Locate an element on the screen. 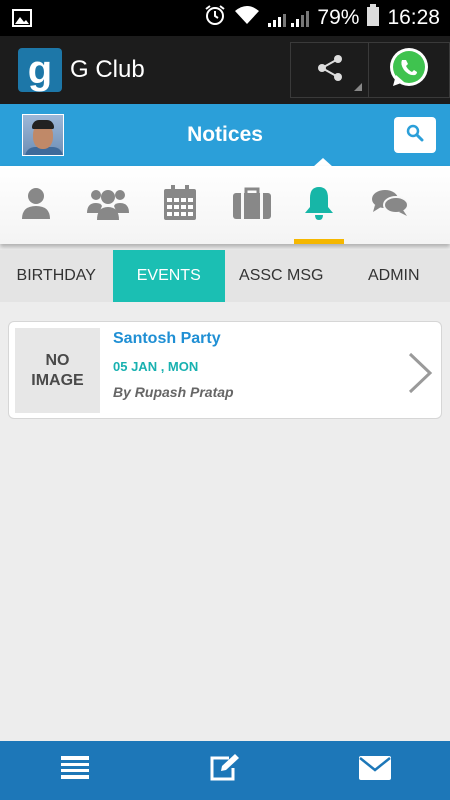 The width and height of the screenshot is (450, 800). app-bar-actions is located at coordinates (370, 70).